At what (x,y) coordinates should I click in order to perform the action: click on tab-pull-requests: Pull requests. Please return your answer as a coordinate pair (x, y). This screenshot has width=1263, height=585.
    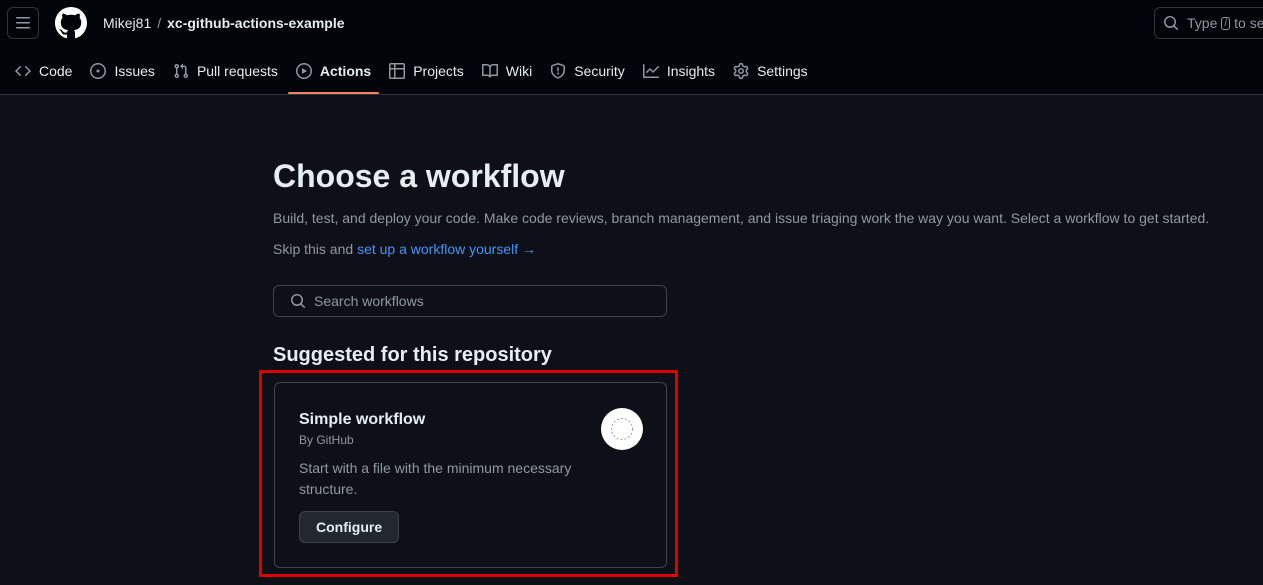
    Looking at the image, I should click on (225, 71).